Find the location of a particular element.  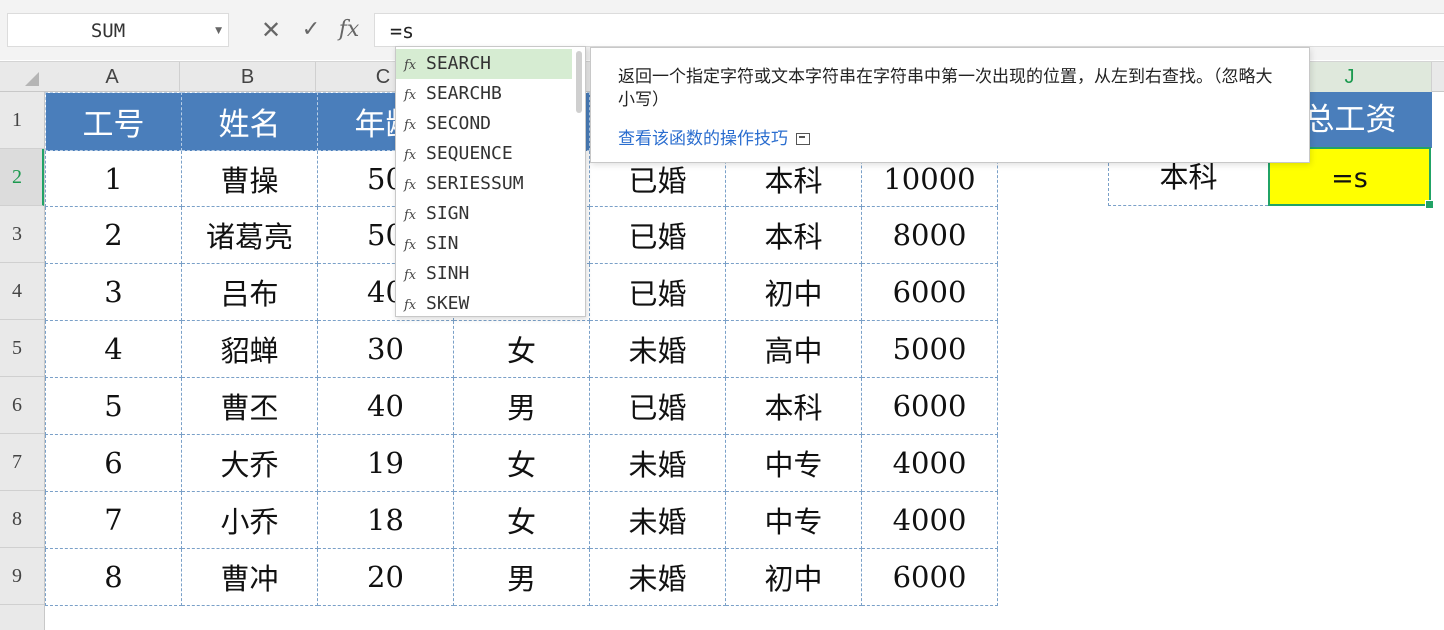

function-tips-link-label: 查看该函数的操作技巧 is located at coordinates (703, 139).